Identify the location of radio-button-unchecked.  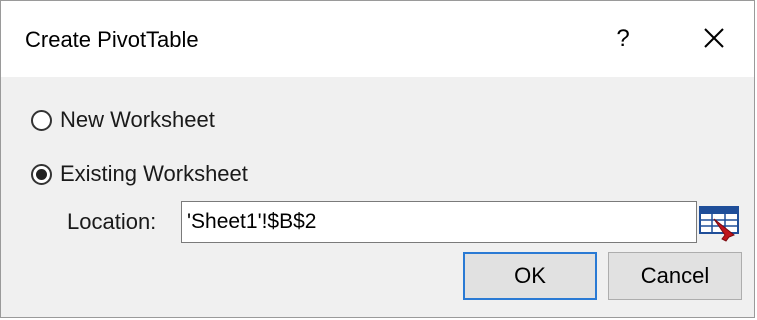
(41, 120).